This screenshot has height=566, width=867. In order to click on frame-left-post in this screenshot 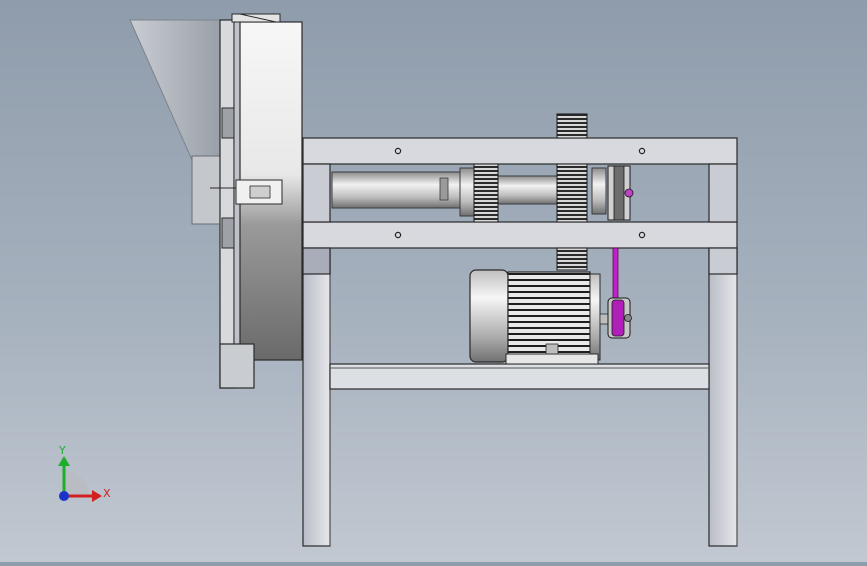, I will do `click(316, 193)`.